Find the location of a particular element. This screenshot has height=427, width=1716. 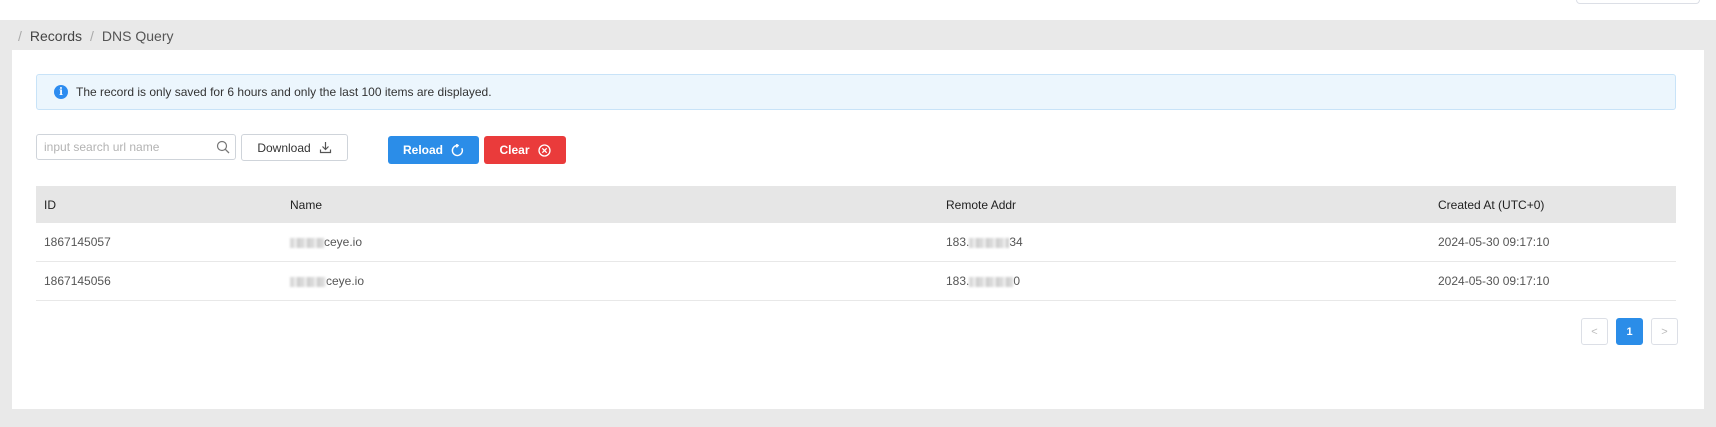

next-page-button: > is located at coordinates (1664, 331).